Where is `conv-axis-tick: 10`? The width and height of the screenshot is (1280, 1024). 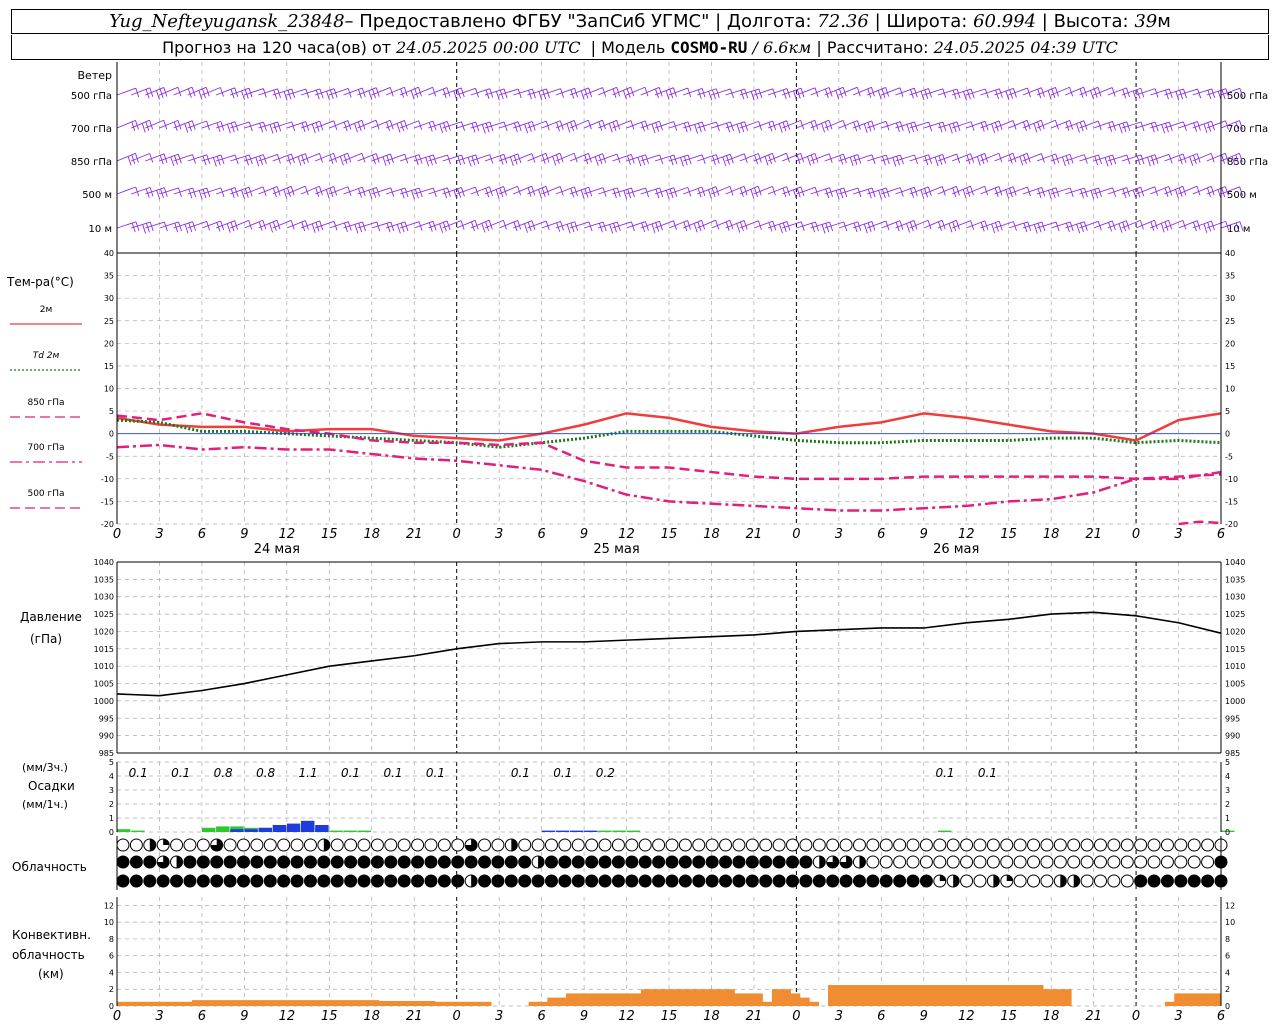 conv-axis-tick: 10 is located at coordinates (109, 922).